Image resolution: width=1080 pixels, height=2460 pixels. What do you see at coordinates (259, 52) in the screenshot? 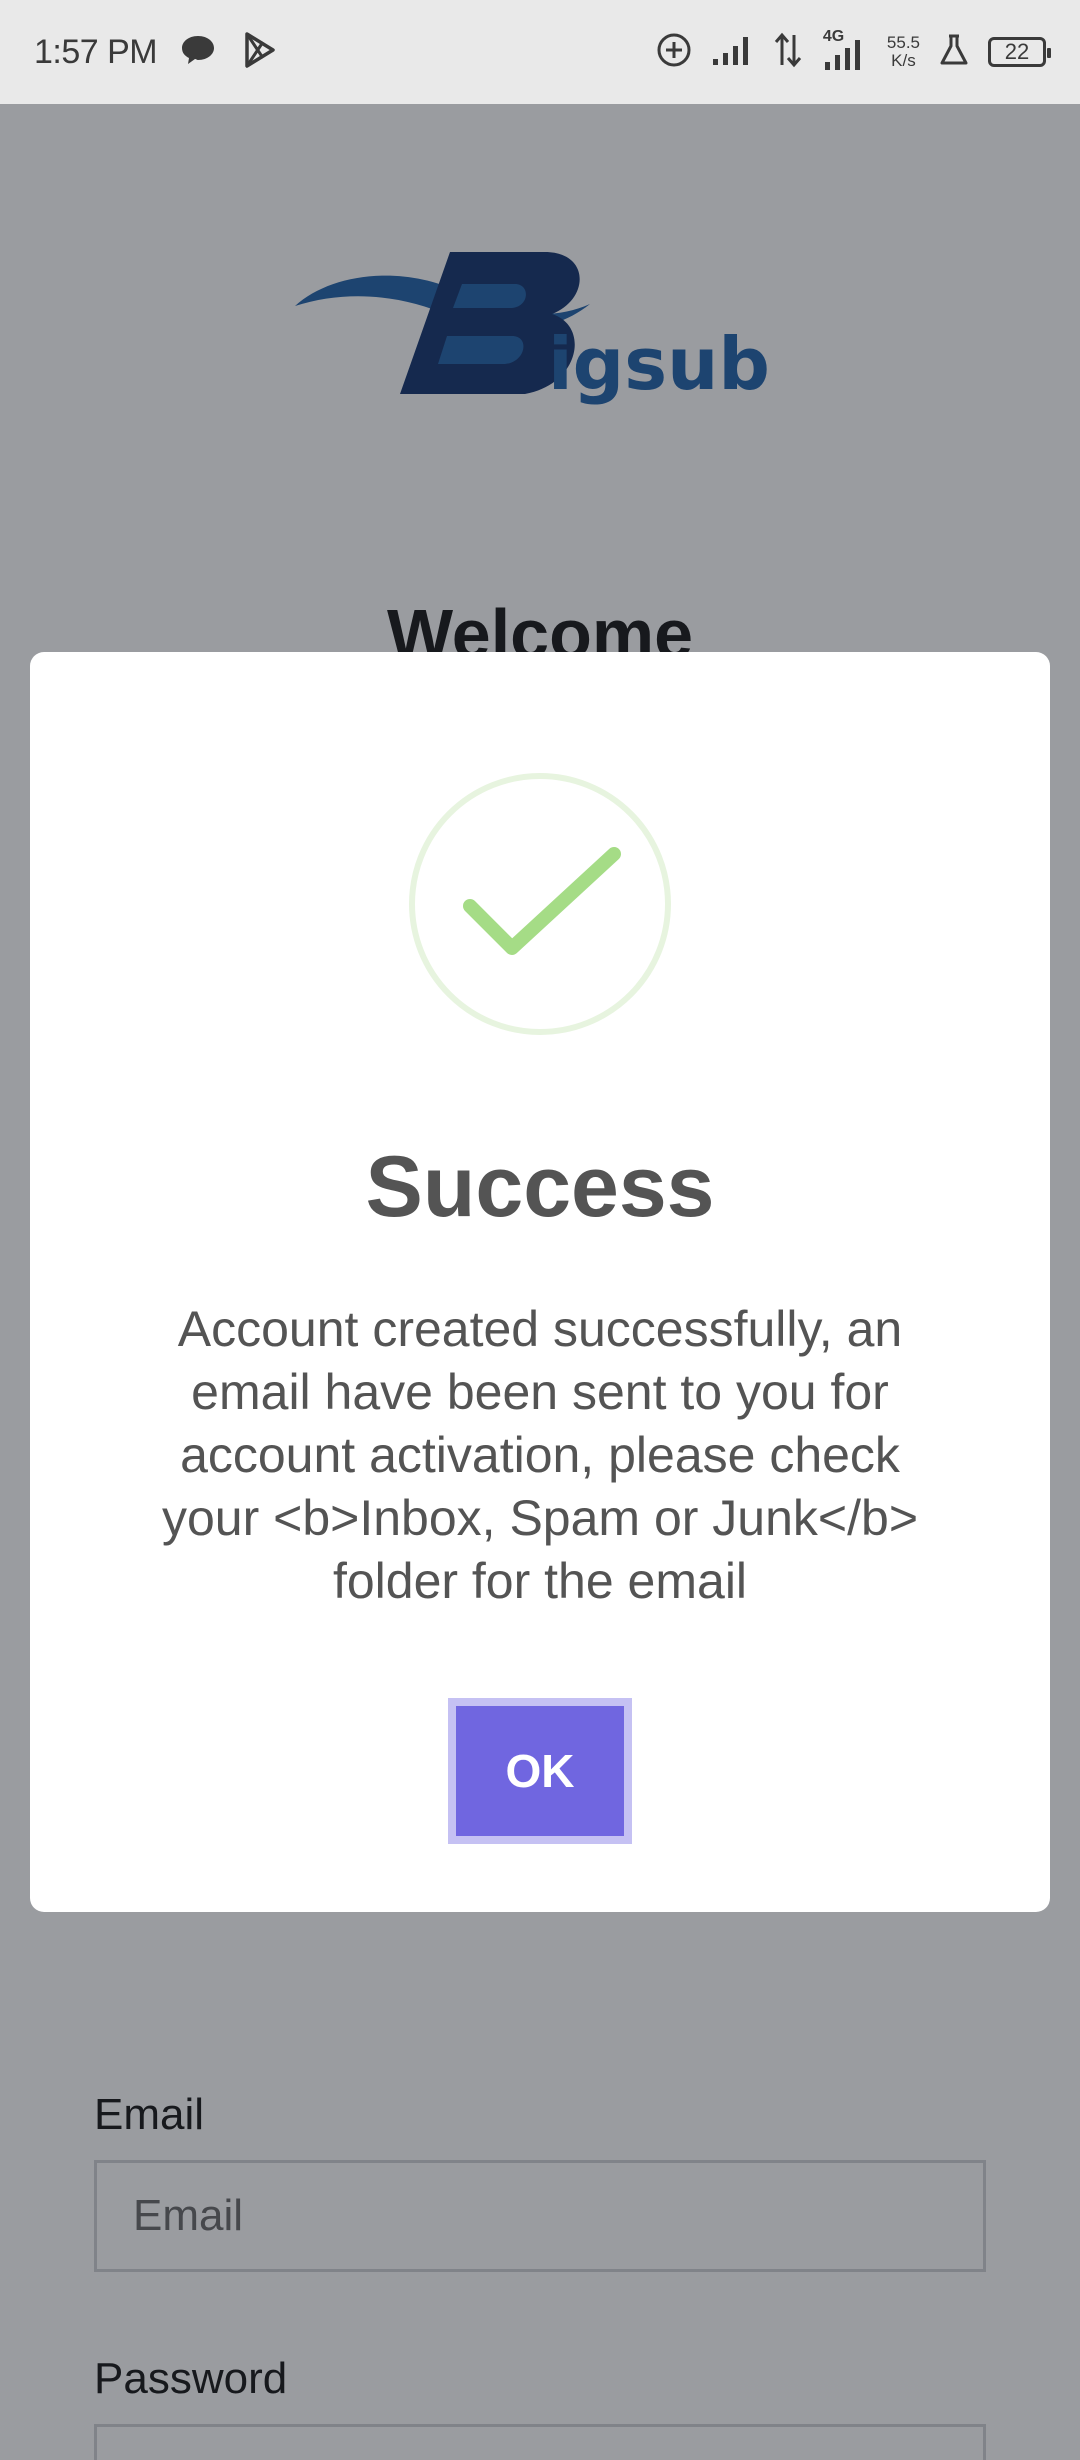
I see `play-store-icon` at bounding box center [259, 52].